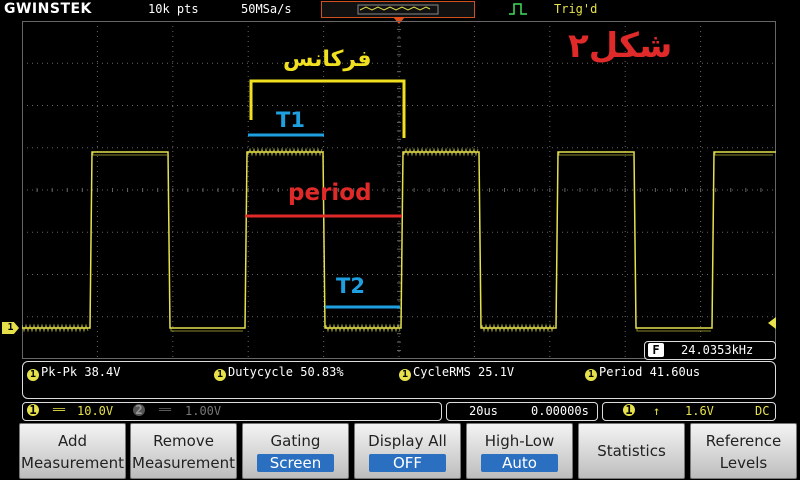 This screenshot has width=800, height=480. Describe the element at coordinates (330, 193) in the screenshot. I see `period-annotation: period` at that location.